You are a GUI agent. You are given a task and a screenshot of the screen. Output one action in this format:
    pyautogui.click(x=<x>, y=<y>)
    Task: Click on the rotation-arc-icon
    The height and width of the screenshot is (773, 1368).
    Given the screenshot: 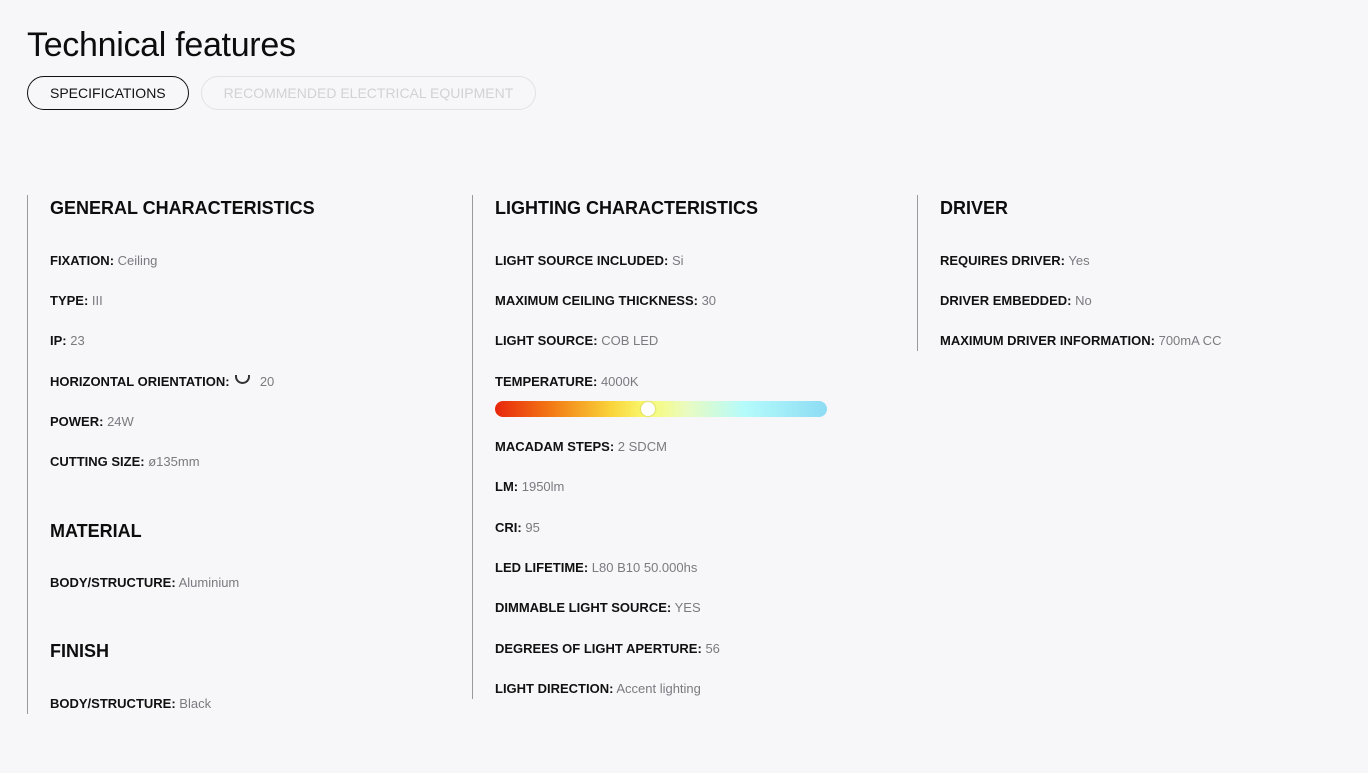 What is the action you would take?
    pyautogui.click(x=243, y=379)
    